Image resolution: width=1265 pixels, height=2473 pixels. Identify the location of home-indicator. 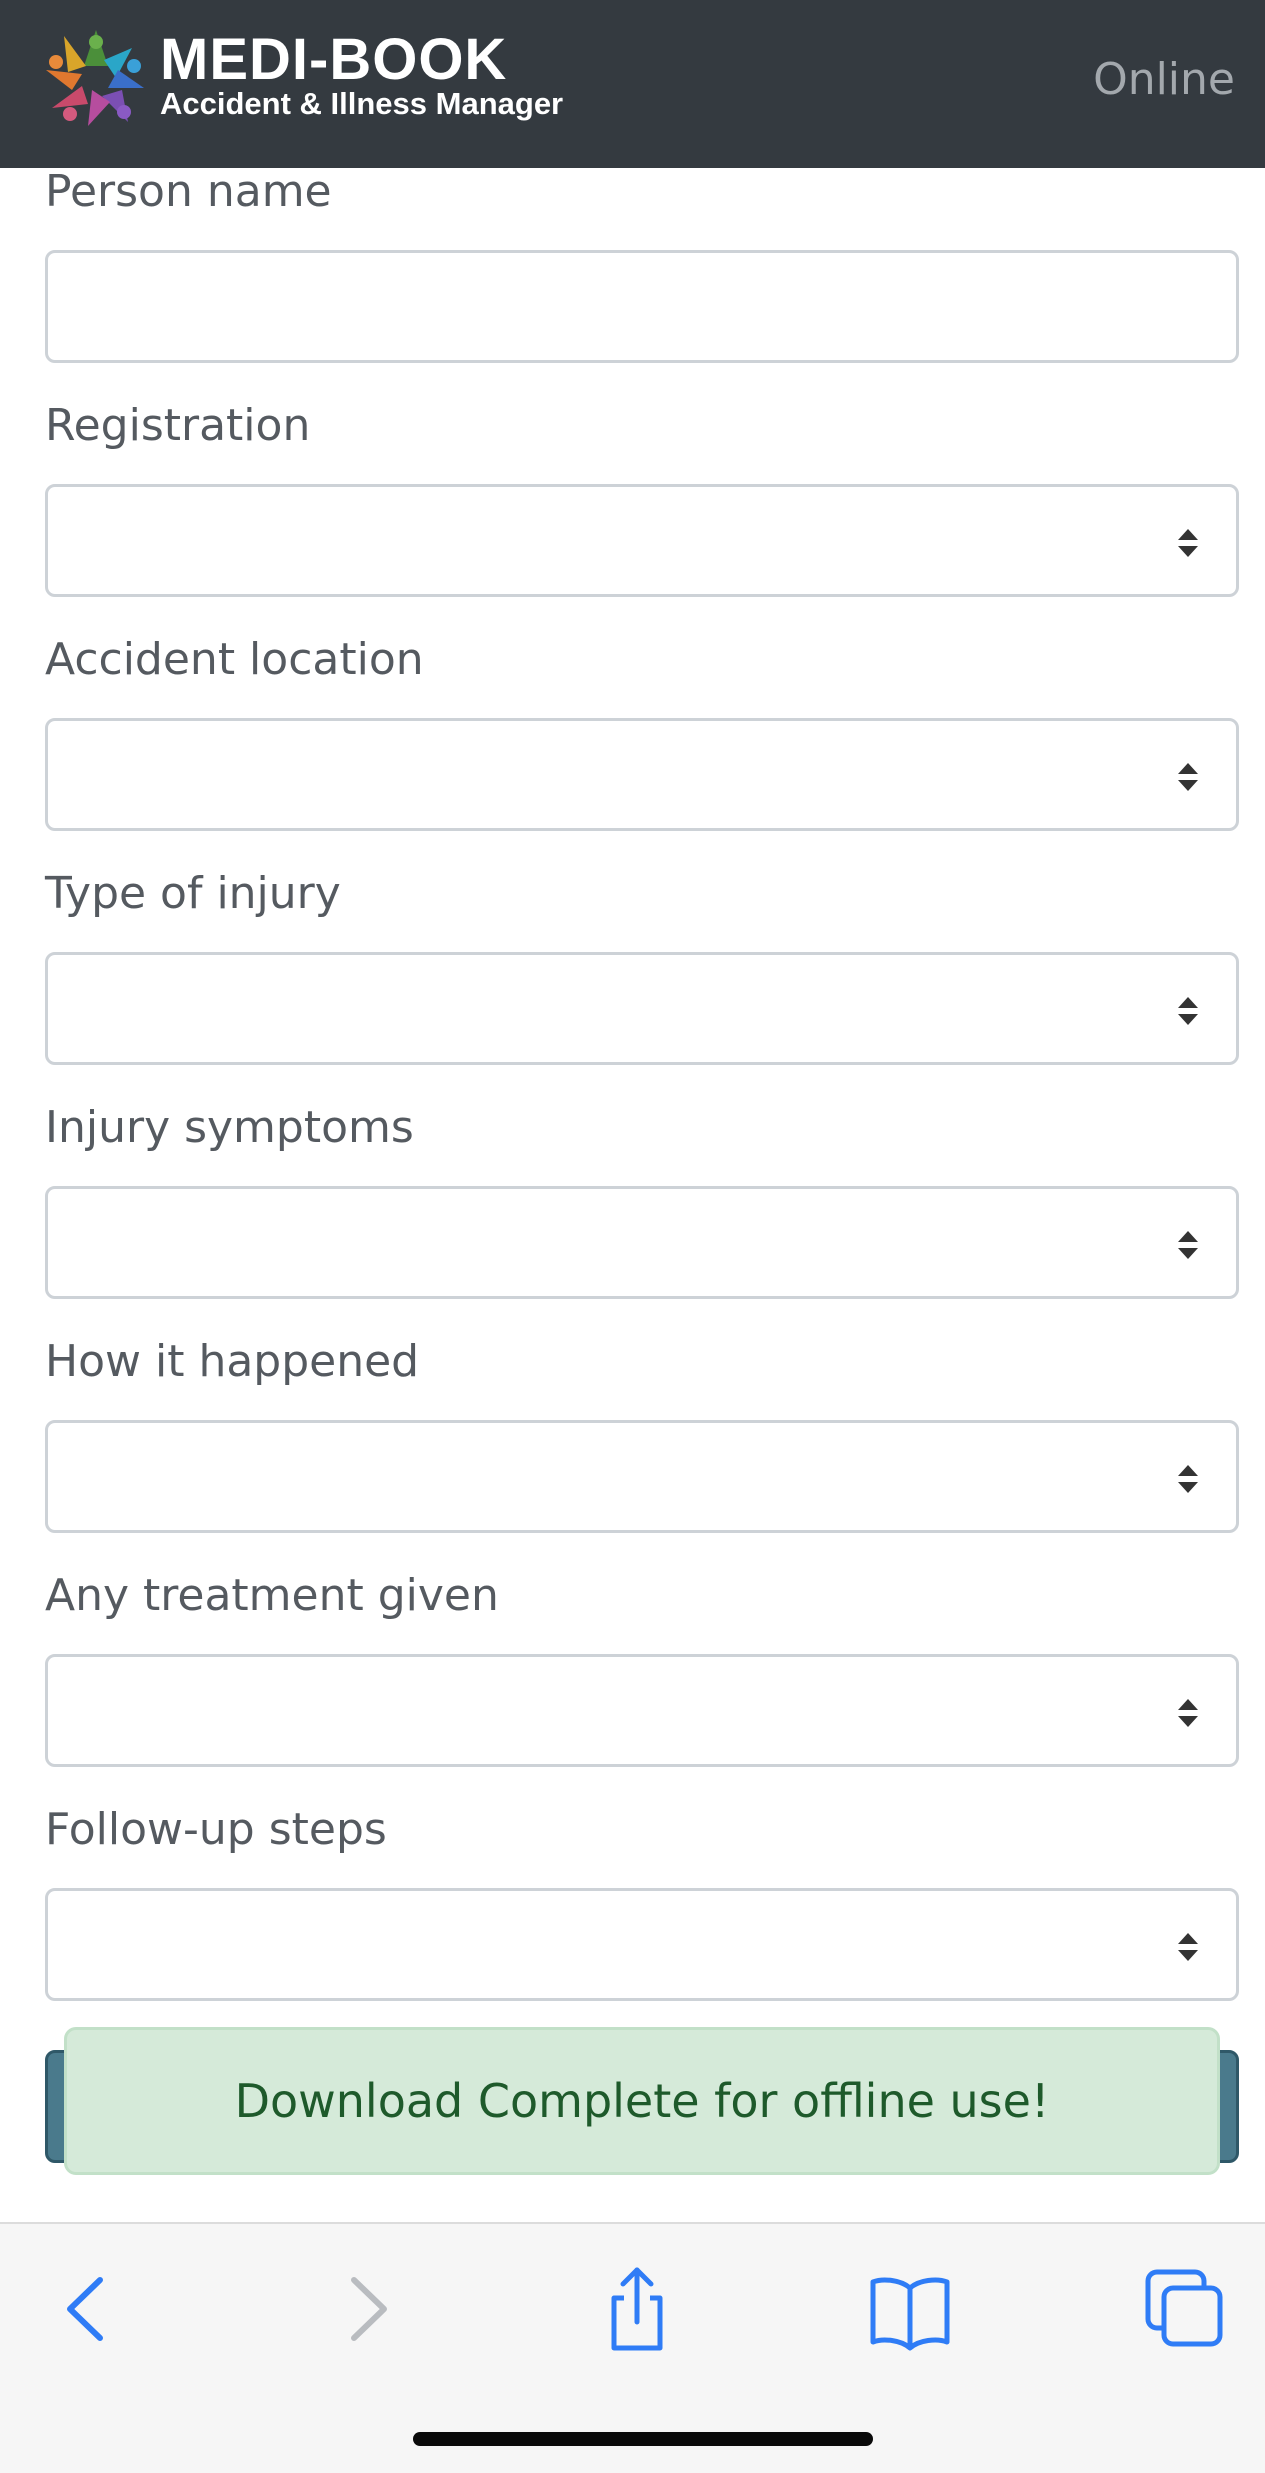
(643, 2439).